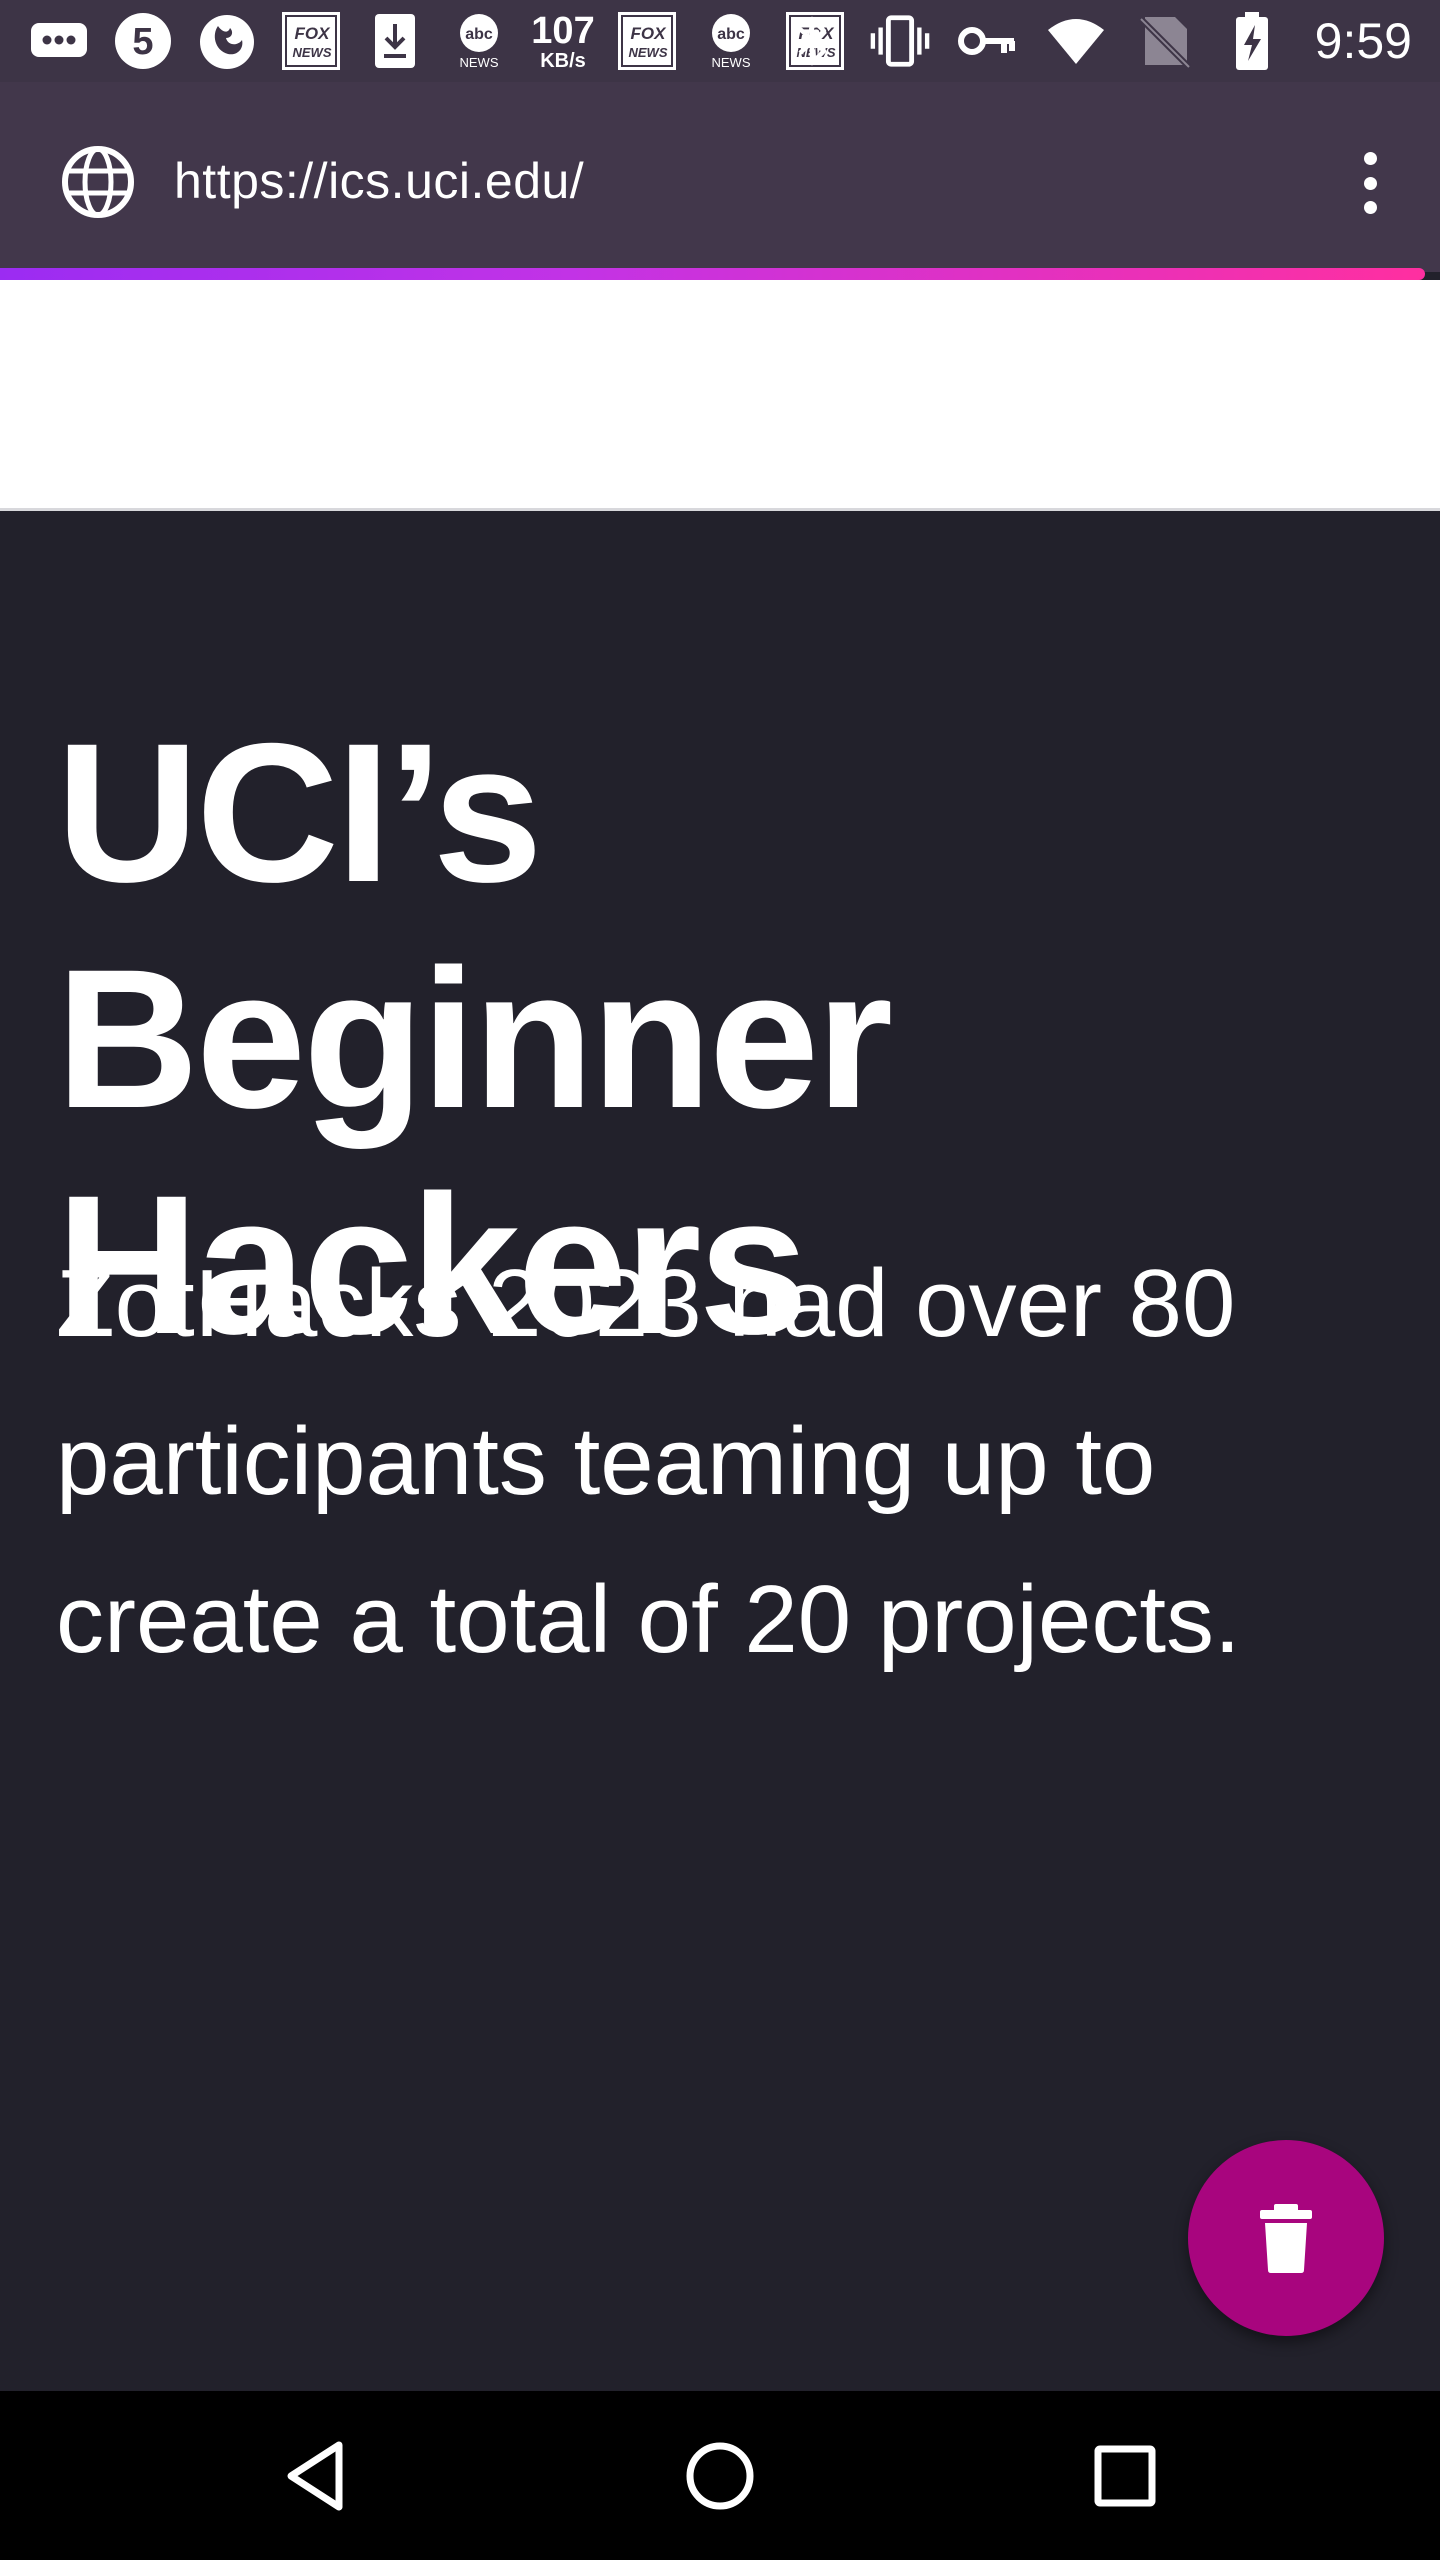  Describe the element at coordinates (1125, 2476) in the screenshot. I see `recents-icon` at that location.